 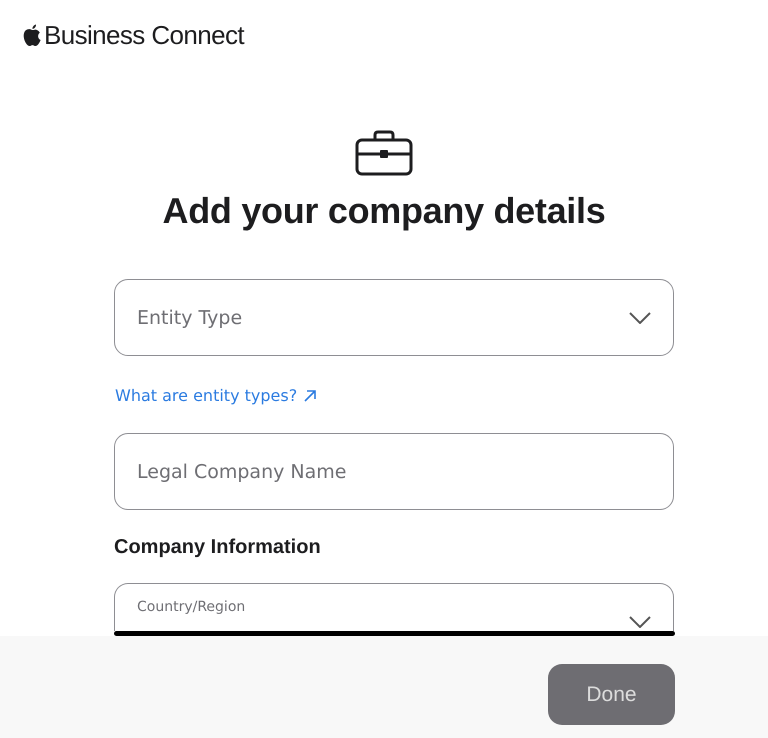 What do you see at coordinates (144, 35) in the screenshot?
I see `brand-name: Business Connect` at bounding box center [144, 35].